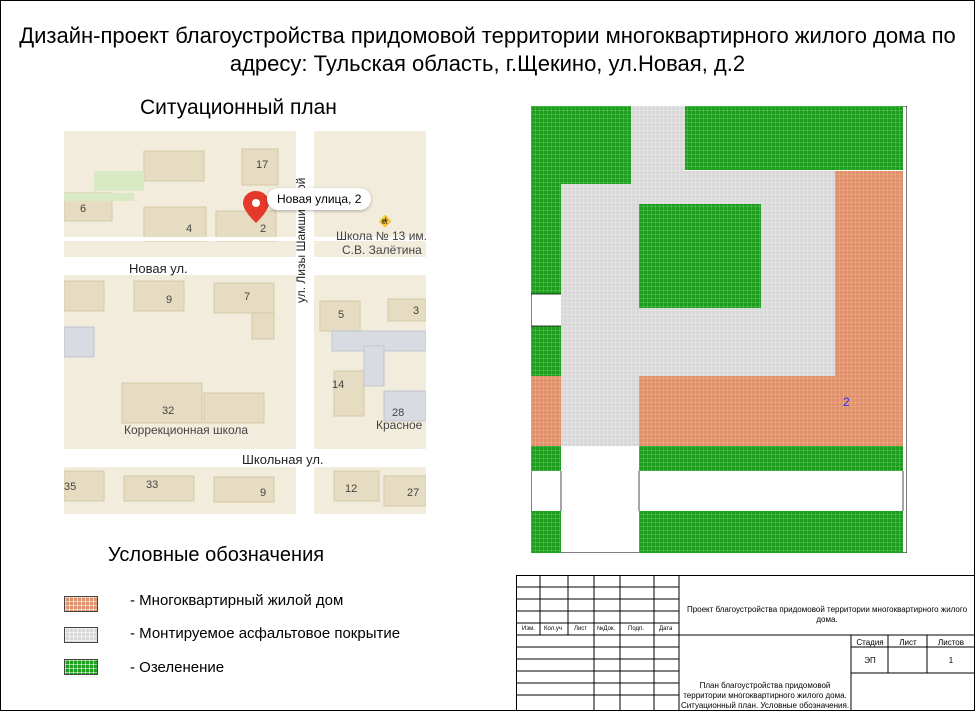  What do you see at coordinates (636, 629) in the screenshot?
I see `stamp-col-podp: Подп.` at bounding box center [636, 629].